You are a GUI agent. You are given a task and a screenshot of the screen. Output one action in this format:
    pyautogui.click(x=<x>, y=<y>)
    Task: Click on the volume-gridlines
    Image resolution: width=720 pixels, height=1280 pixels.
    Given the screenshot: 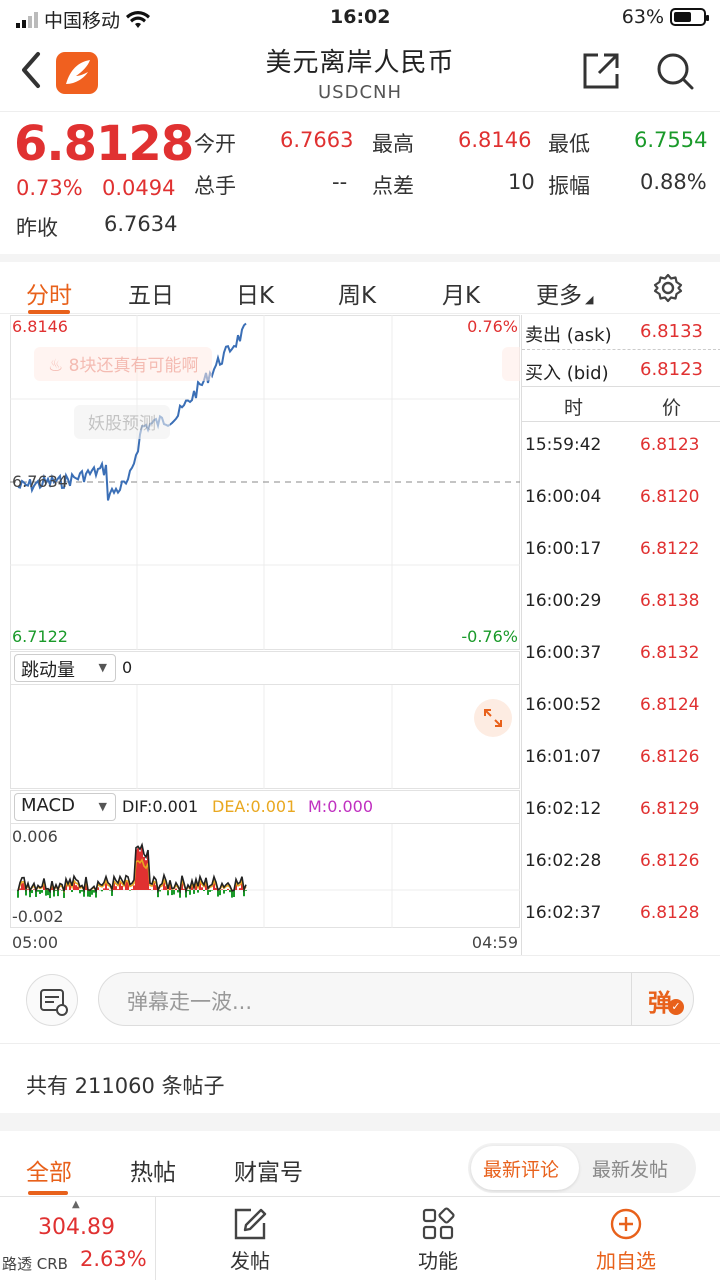 What is the action you would take?
    pyautogui.click(x=264, y=737)
    